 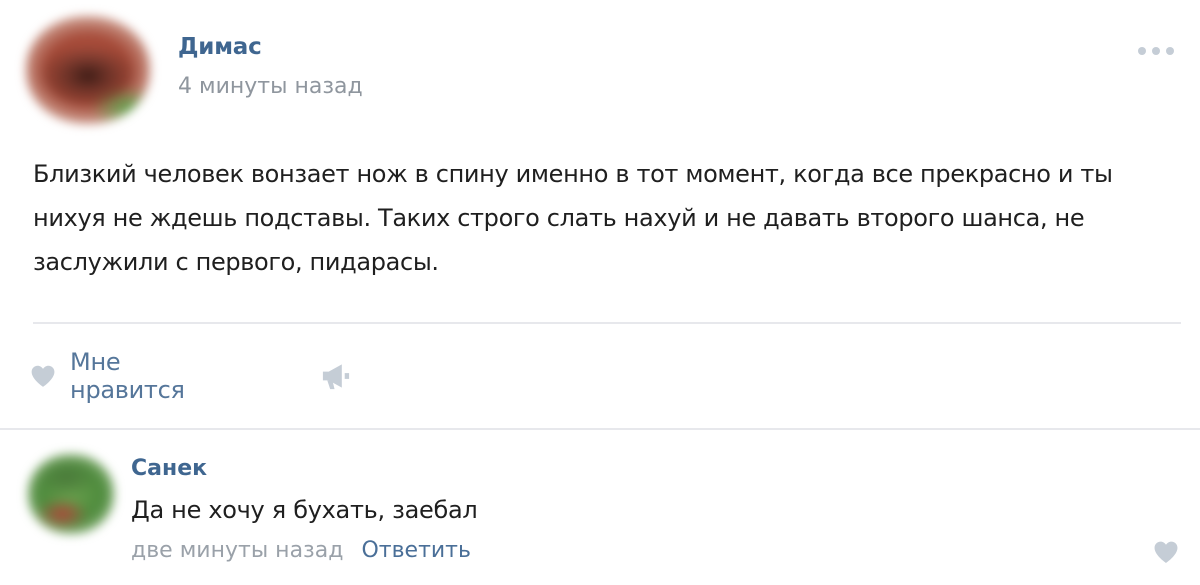 I want to click on comment-timestamp: две минуты назад, so click(x=237, y=550).